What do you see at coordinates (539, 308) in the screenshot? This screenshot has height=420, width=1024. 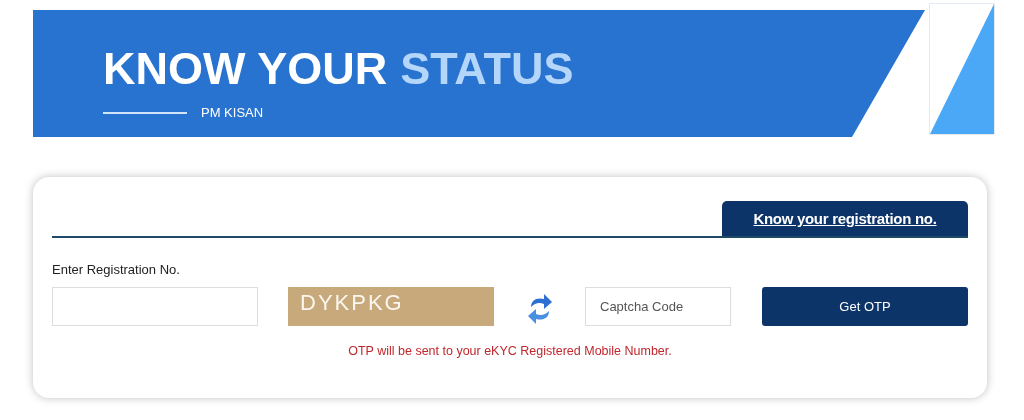 I see `refresh-icon` at bounding box center [539, 308].